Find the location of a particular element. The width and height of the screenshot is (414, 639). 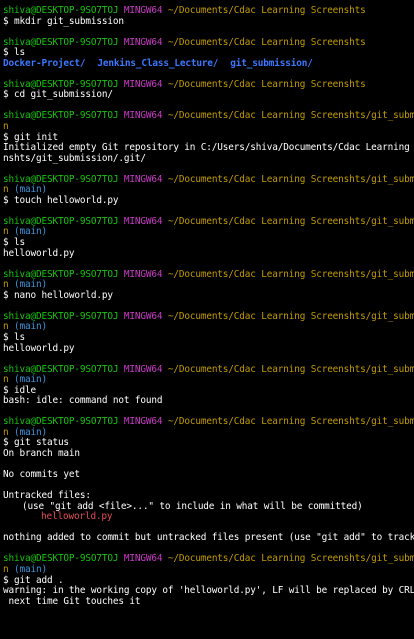

directory-entry: git_submission/ is located at coordinates (271, 63).